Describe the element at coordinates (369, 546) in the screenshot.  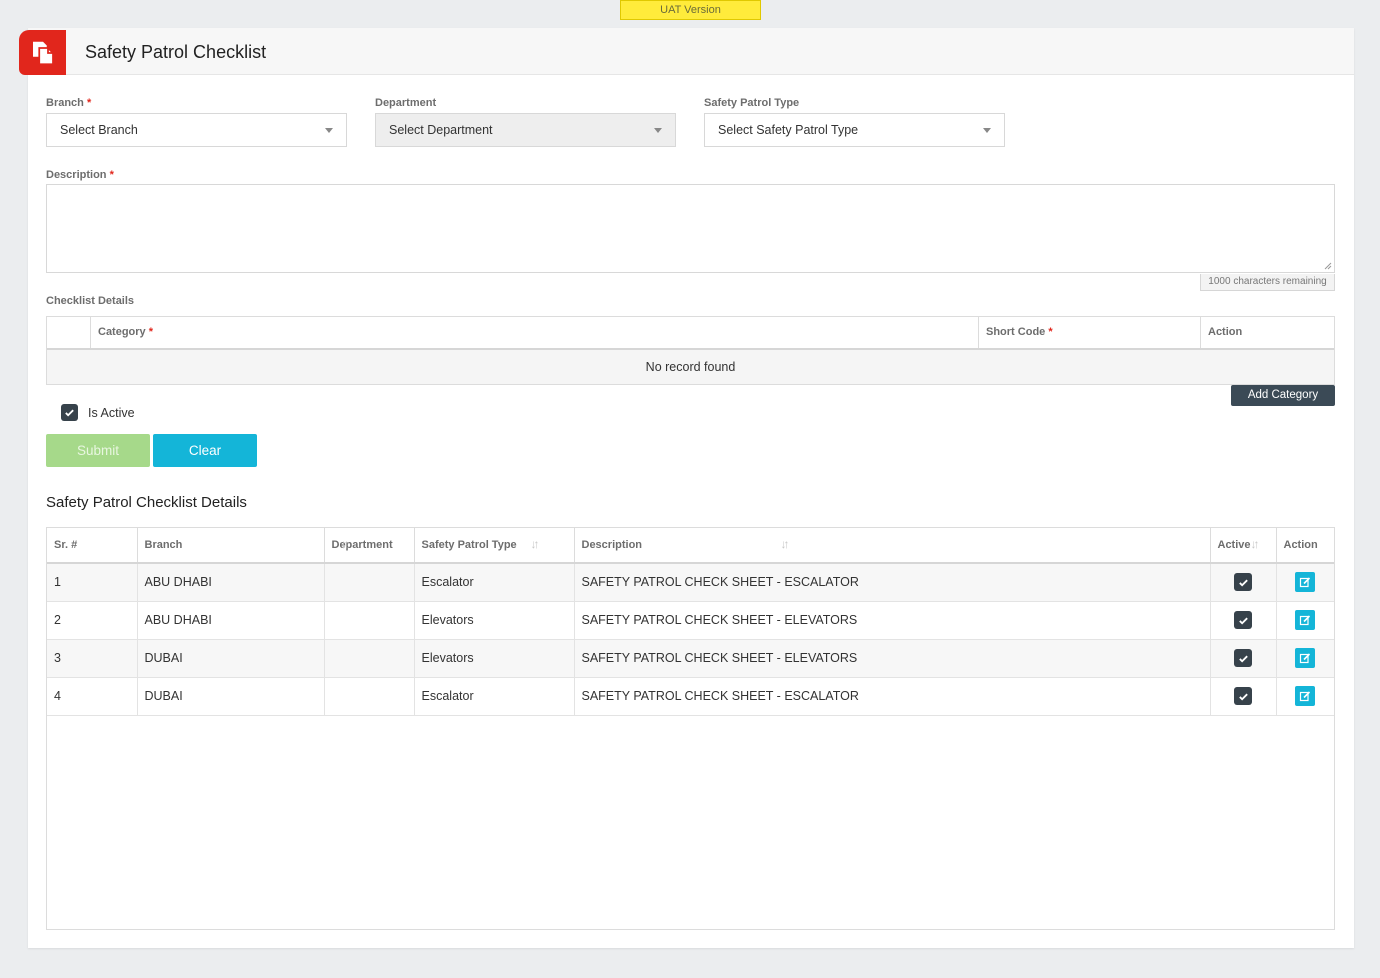
I see `col-department: Department ↓↑` at that location.